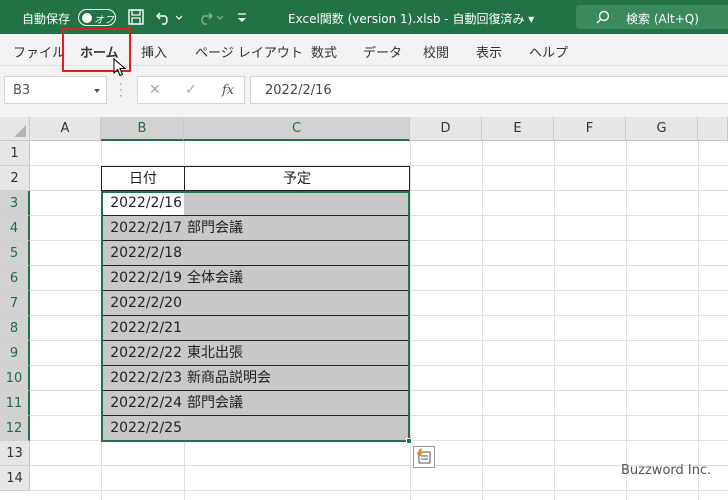  I want to click on column-header-c: C, so click(297, 129).